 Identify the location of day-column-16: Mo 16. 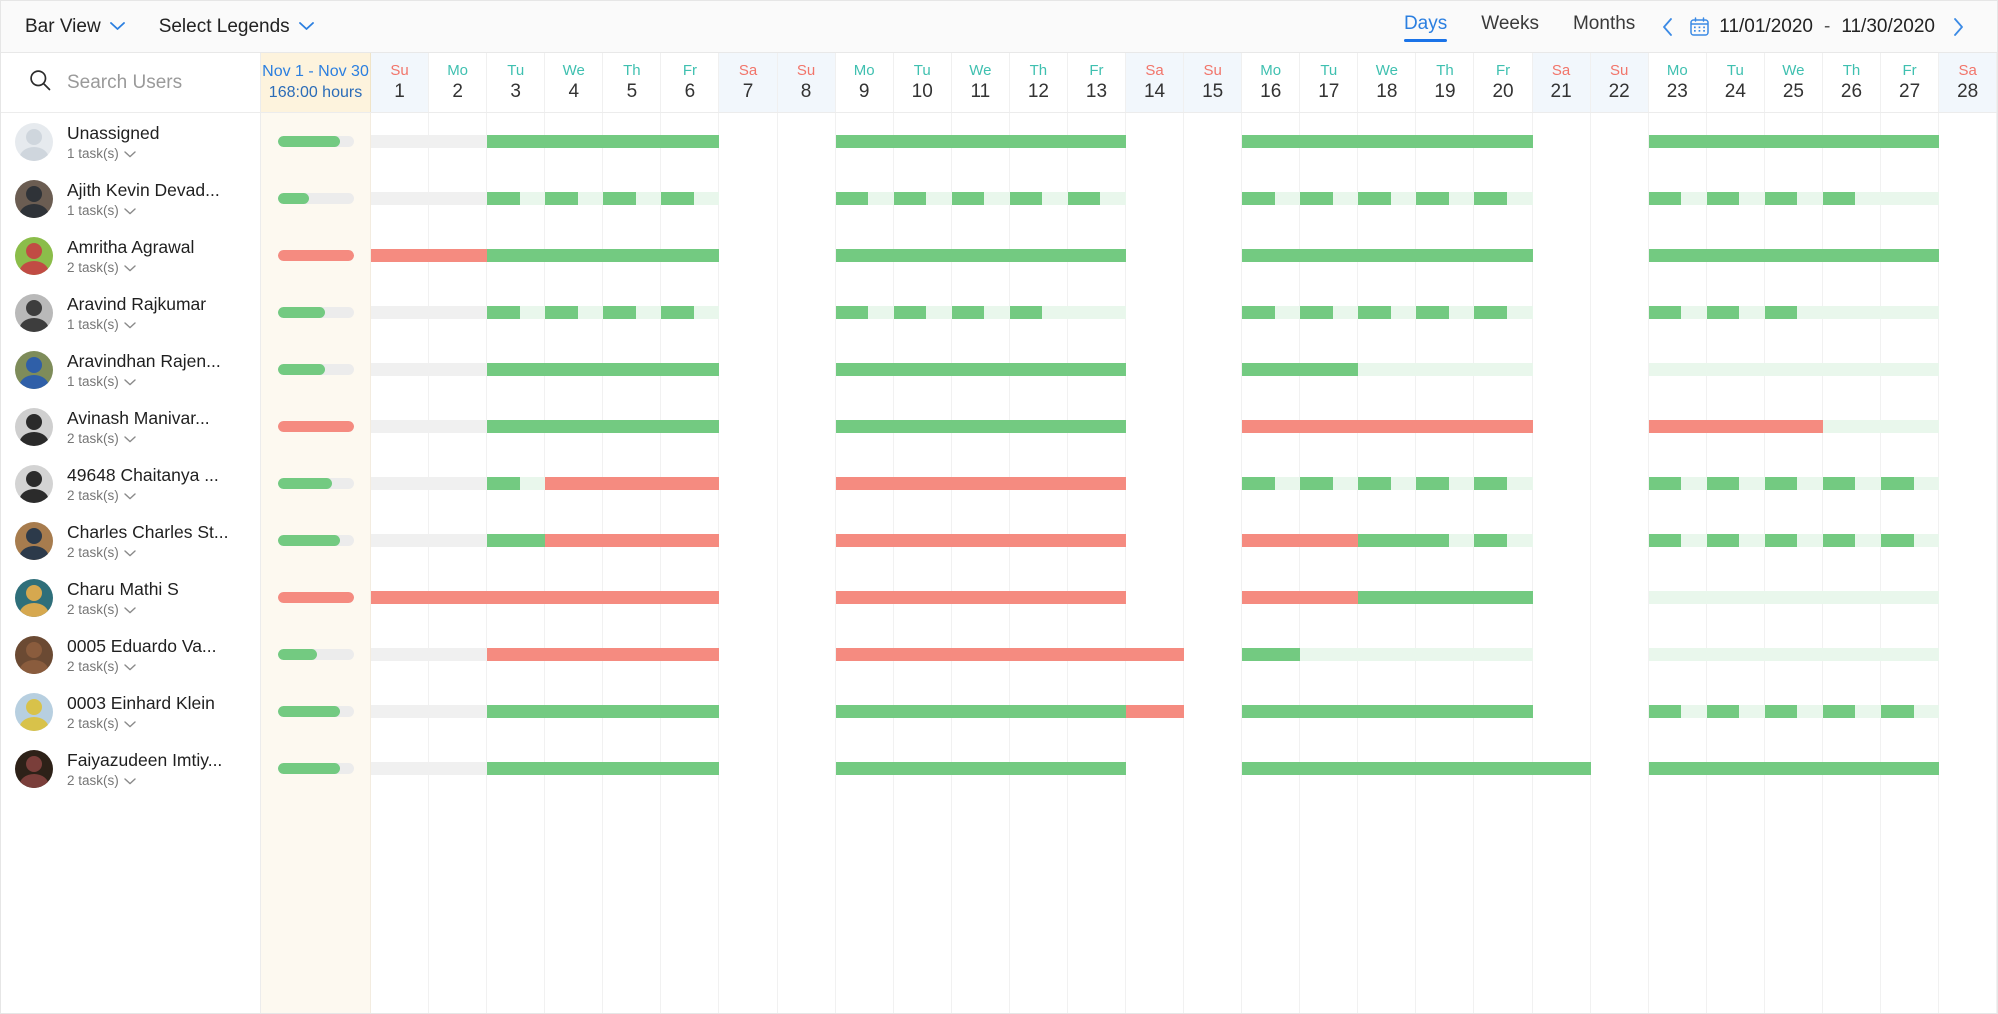
(1271, 82).